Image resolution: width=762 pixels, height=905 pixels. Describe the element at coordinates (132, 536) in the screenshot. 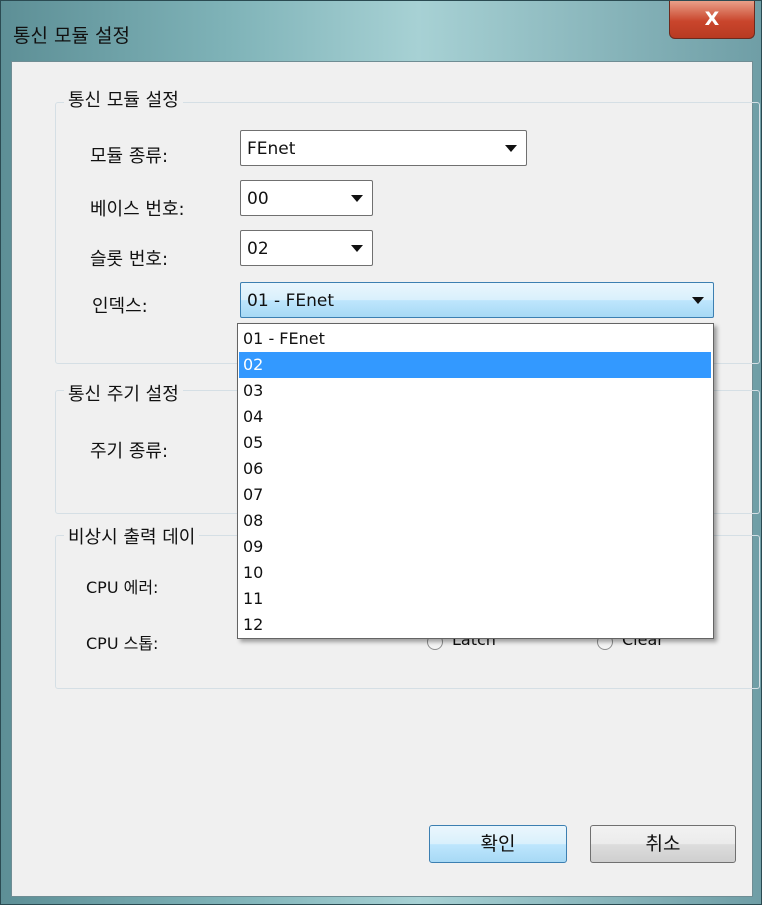

I see `emergency-output-group-title: 비상시 출력 데이` at that location.